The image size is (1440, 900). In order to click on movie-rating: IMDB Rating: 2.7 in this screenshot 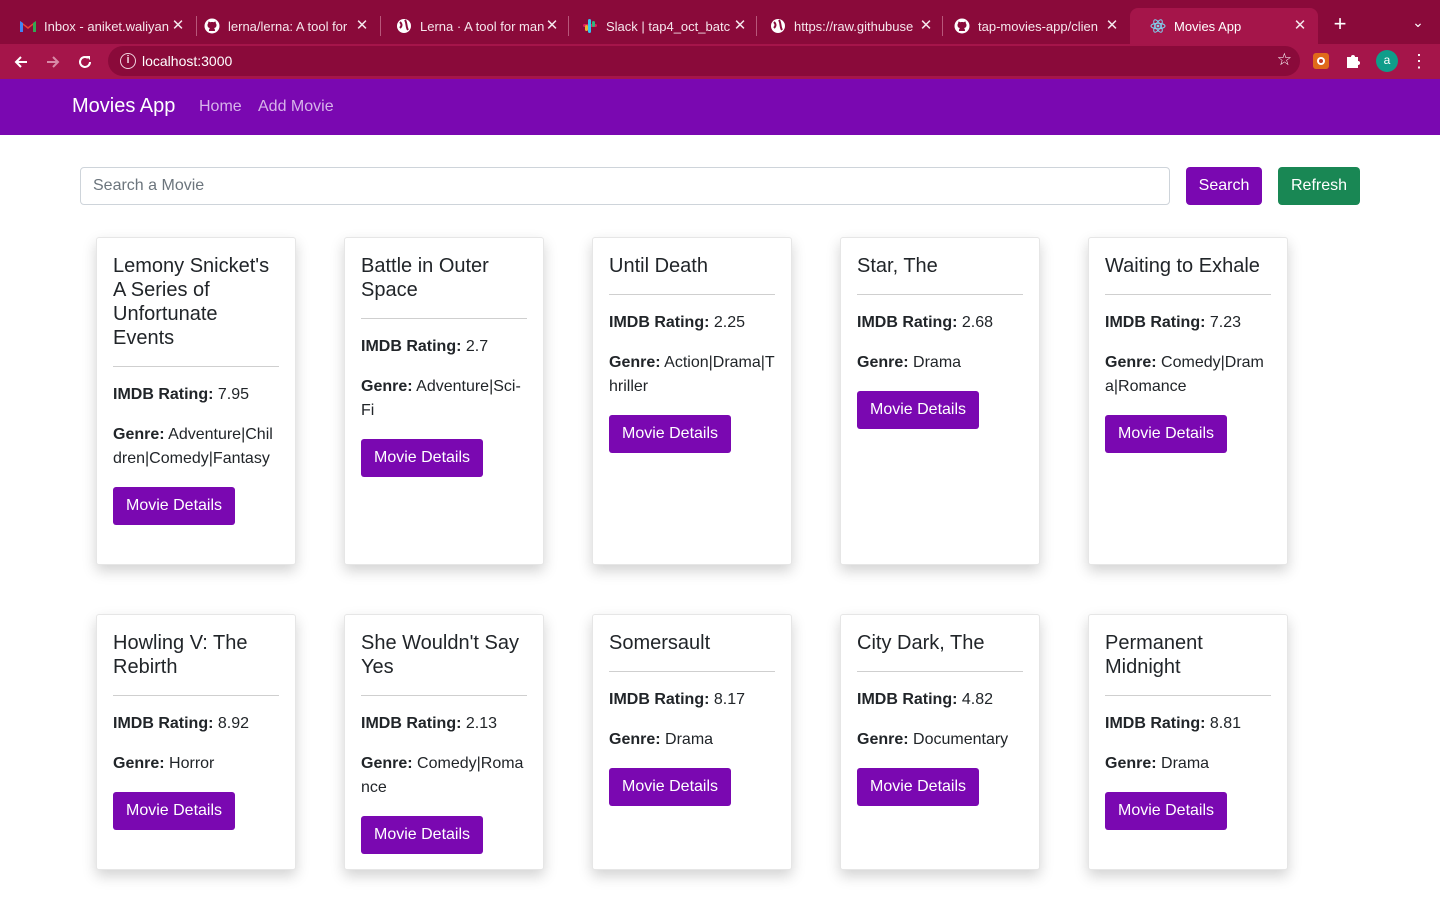, I will do `click(444, 347)`.